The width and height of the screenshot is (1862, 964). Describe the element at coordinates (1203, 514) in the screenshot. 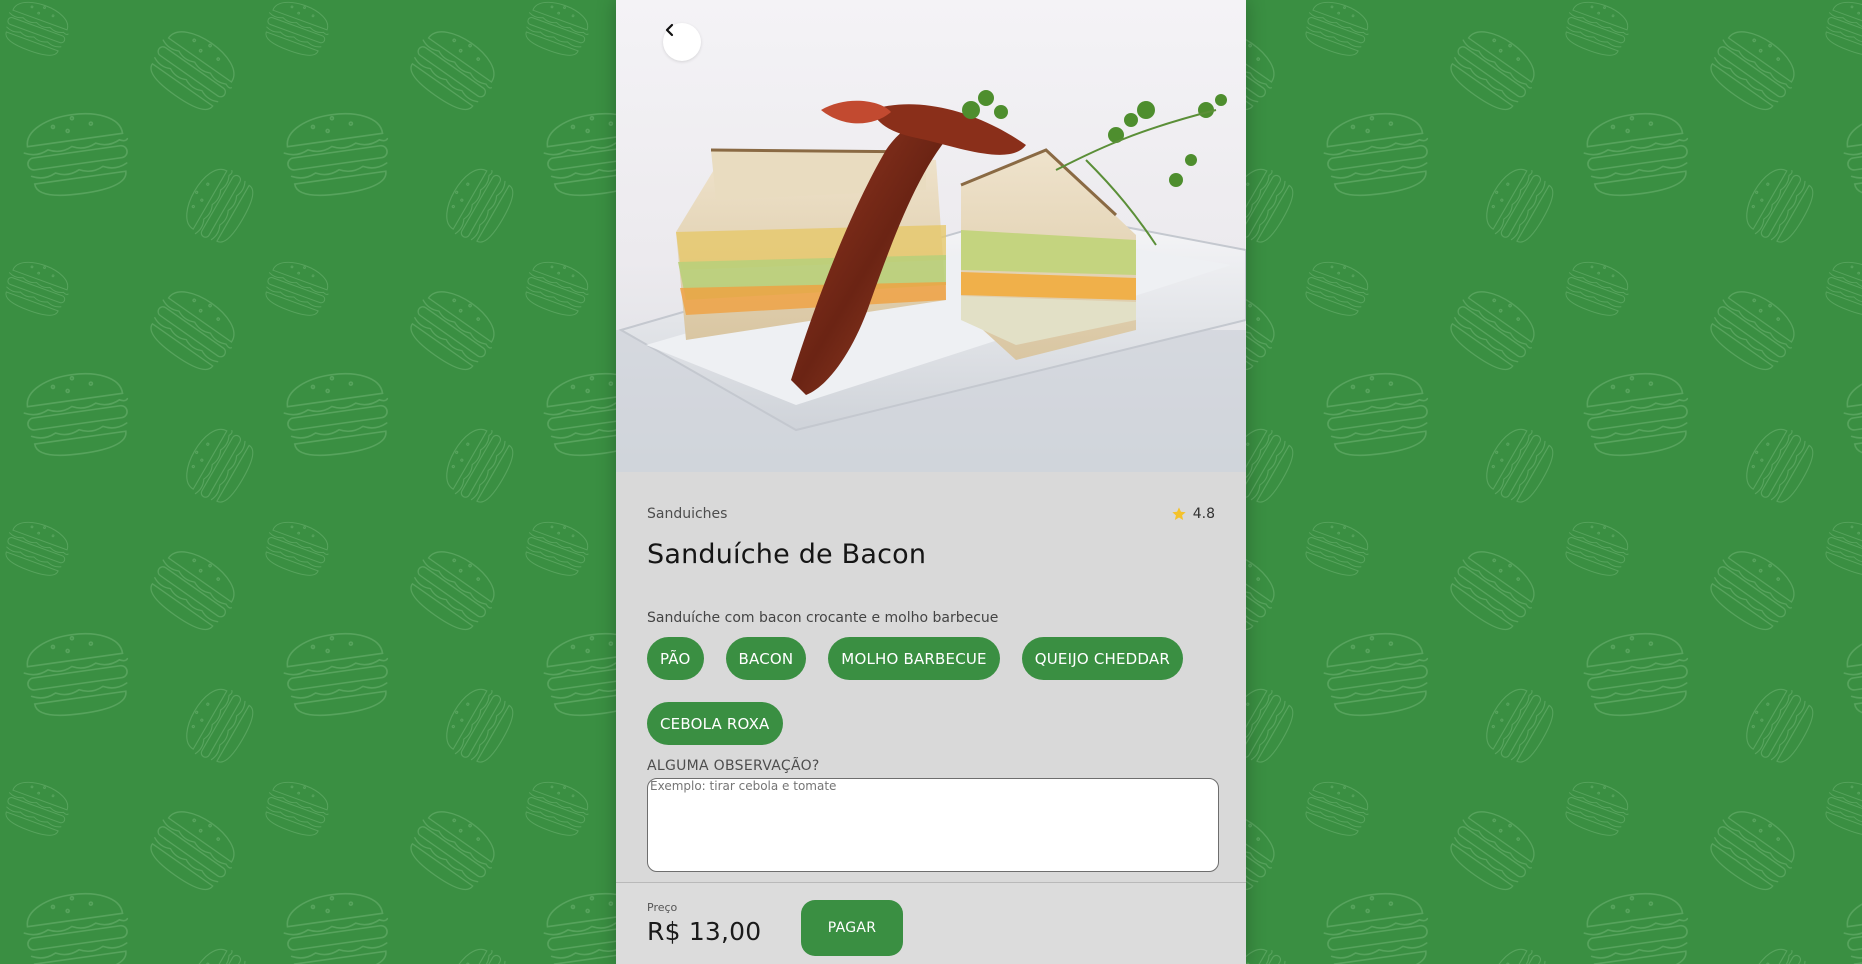

I see `rating-value: 4.8` at that location.